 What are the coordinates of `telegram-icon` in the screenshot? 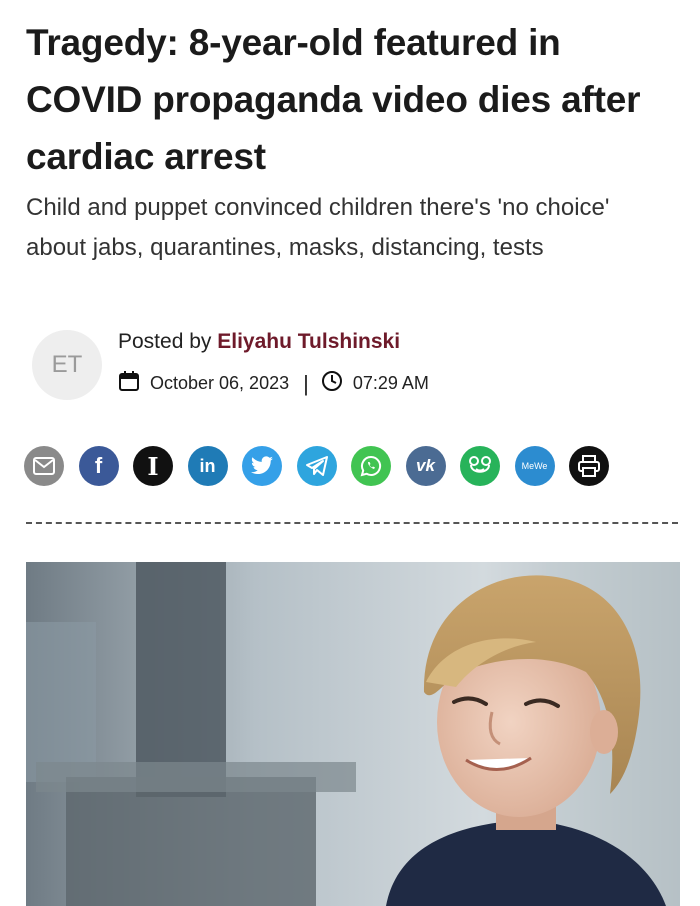 It's located at (316, 466).